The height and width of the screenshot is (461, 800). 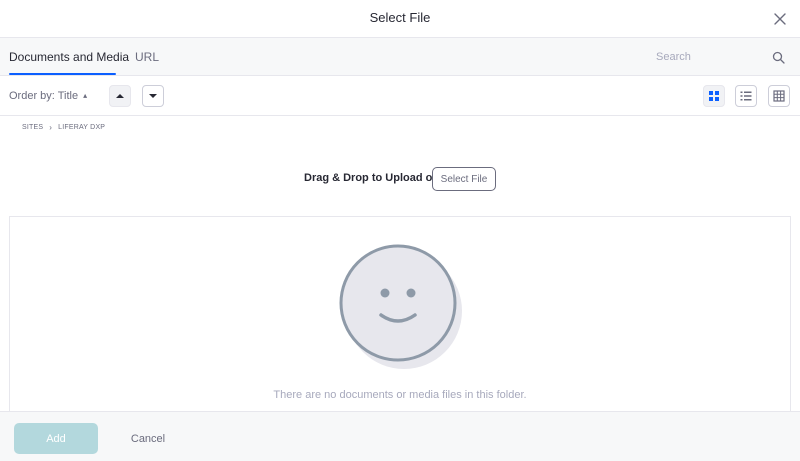 What do you see at coordinates (708, 57) in the screenshot?
I see `search-input` at bounding box center [708, 57].